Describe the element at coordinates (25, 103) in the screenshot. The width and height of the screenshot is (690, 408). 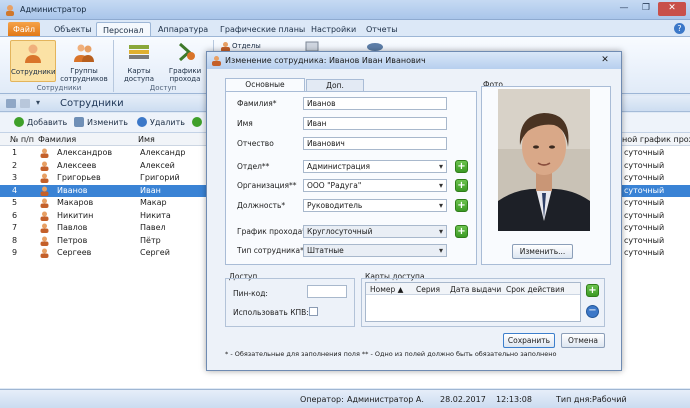
I see `forward-icon` at that location.